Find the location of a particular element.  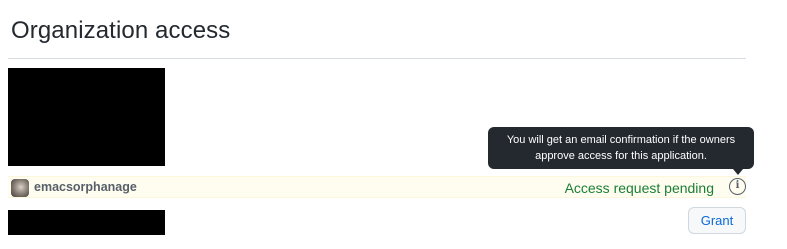

org-name: emacsorphanage is located at coordinates (85, 187).